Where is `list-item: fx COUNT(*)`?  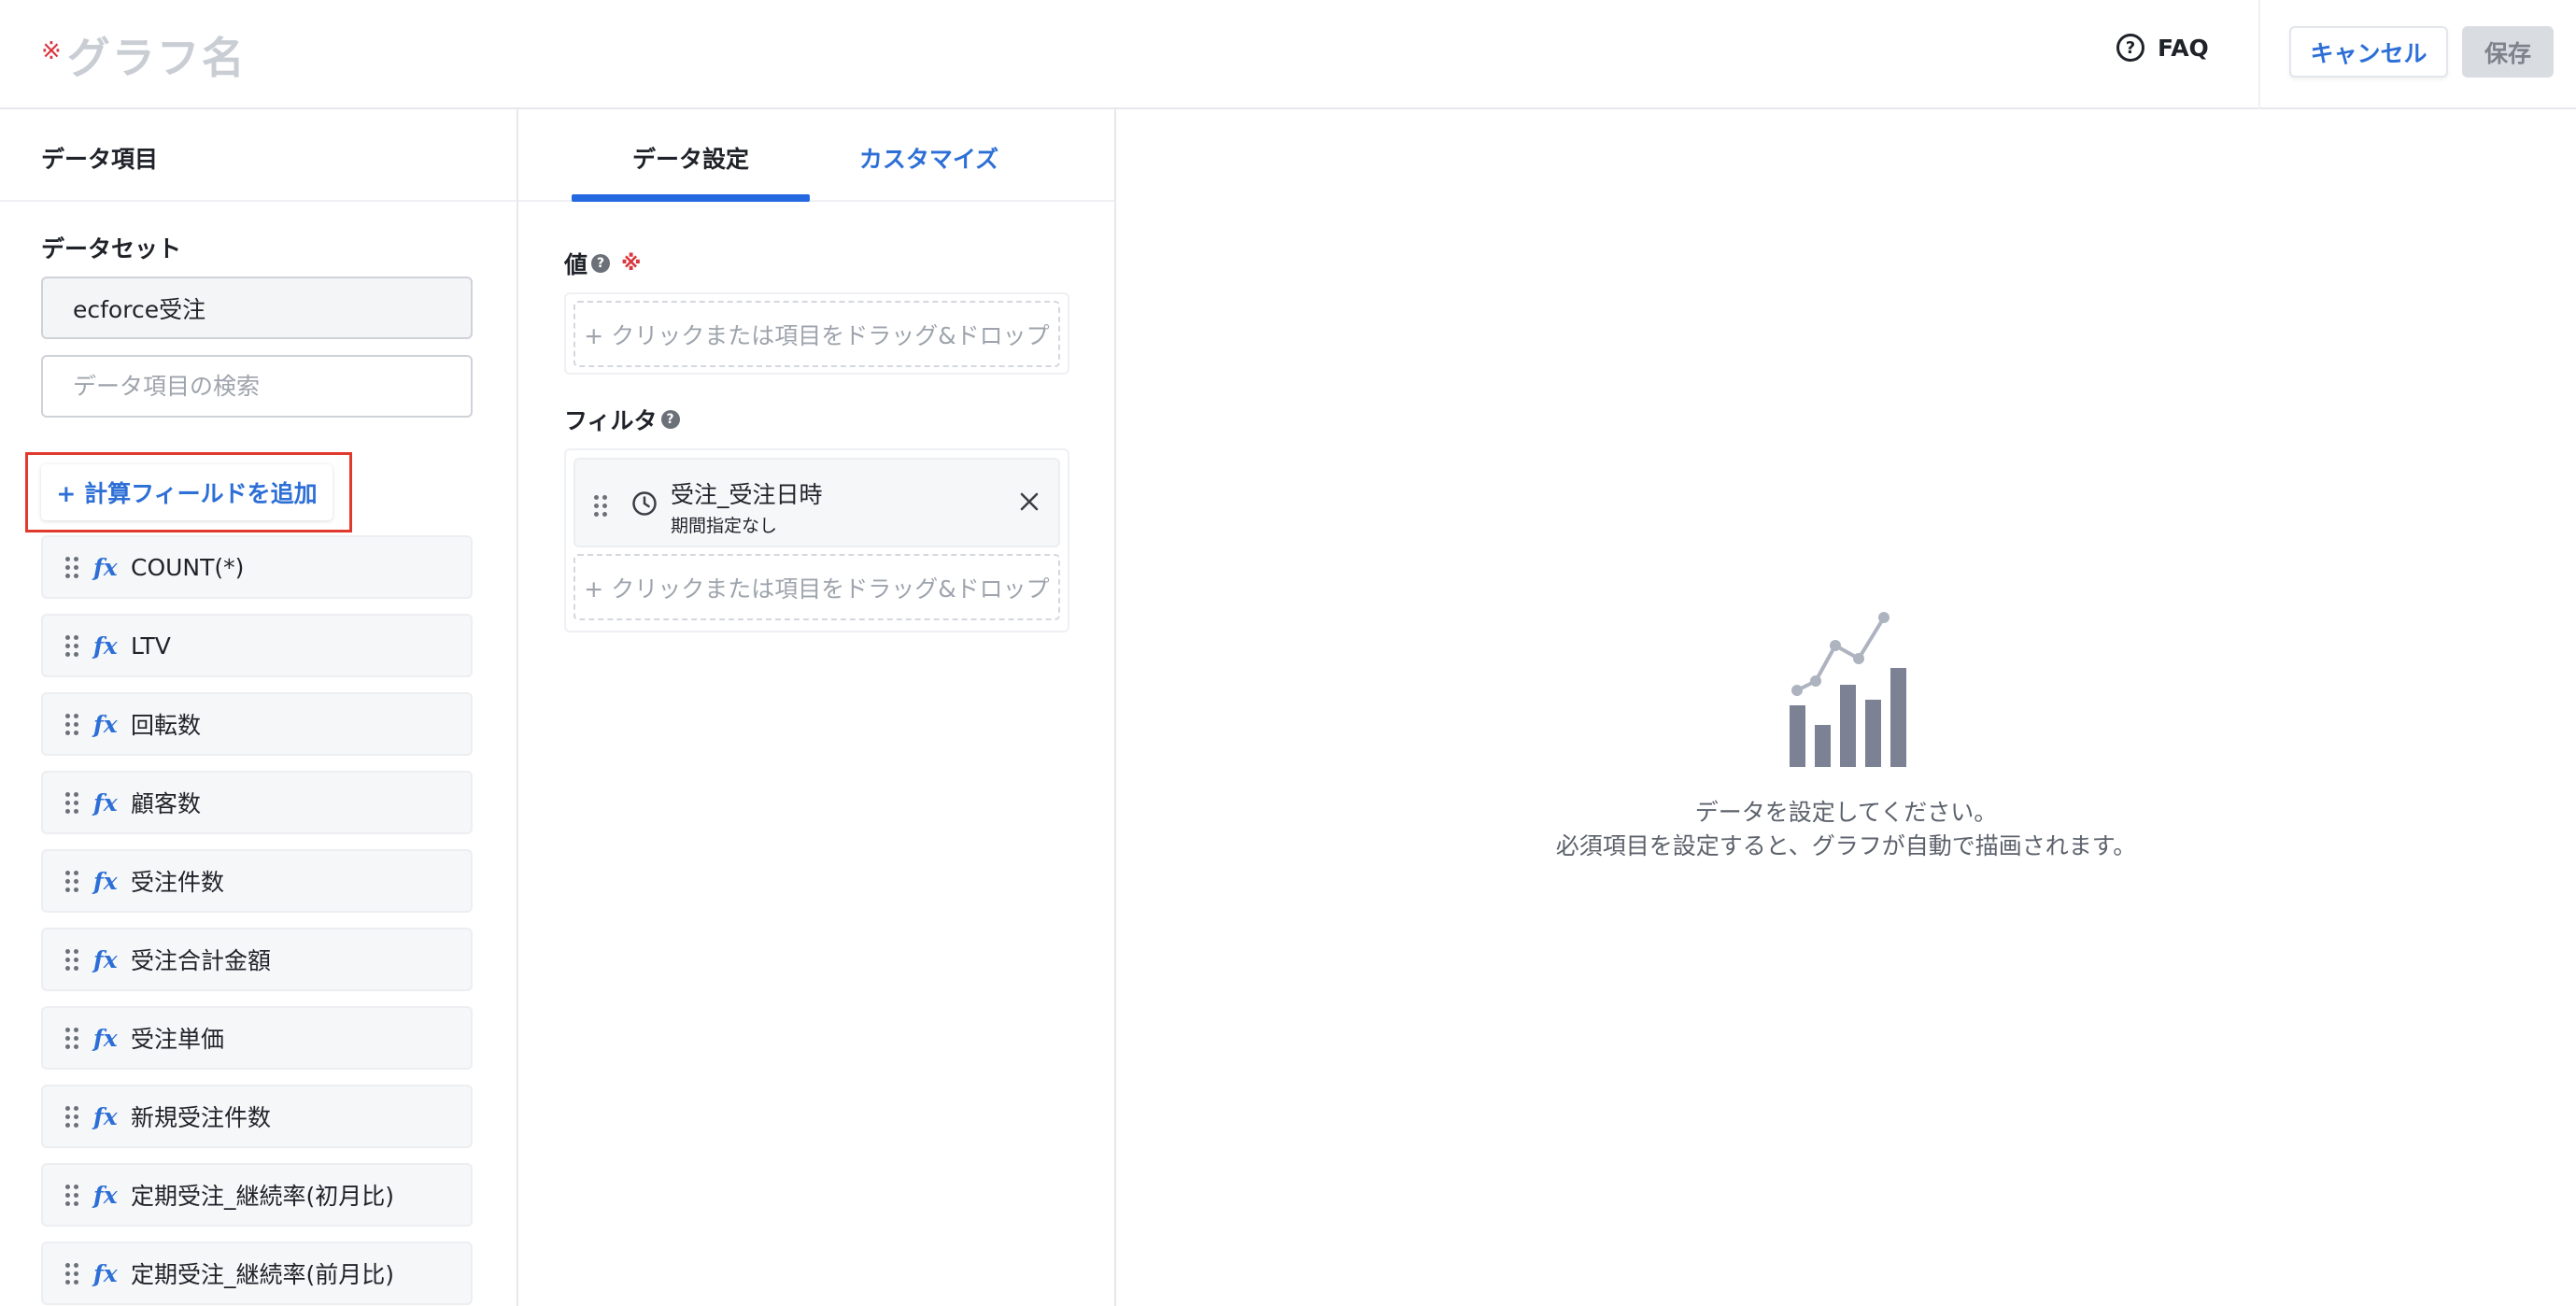 list-item: fx COUNT(*) is located at coordinates (257, 567).